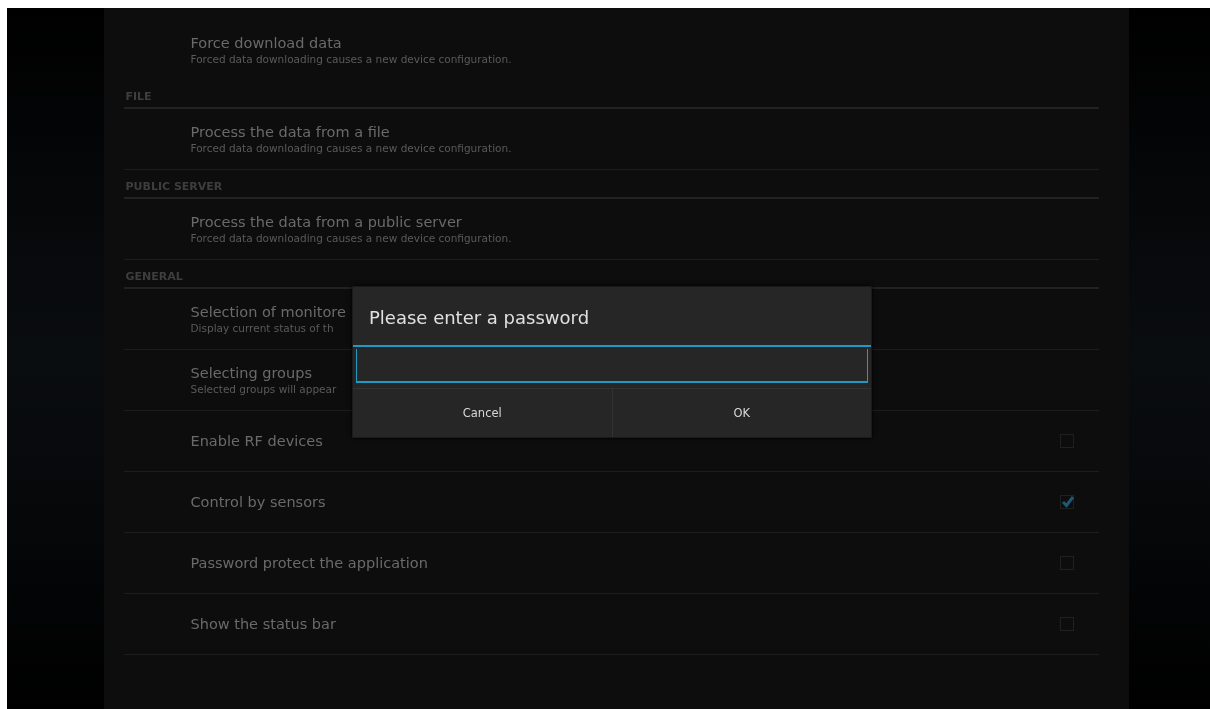 The width and height of the screenshot is (1210, 709). What do you see at coordinates (612, 317) in the screenshot?
I see `dialog-title: Please enter a password` at bounding box center [612, 317].